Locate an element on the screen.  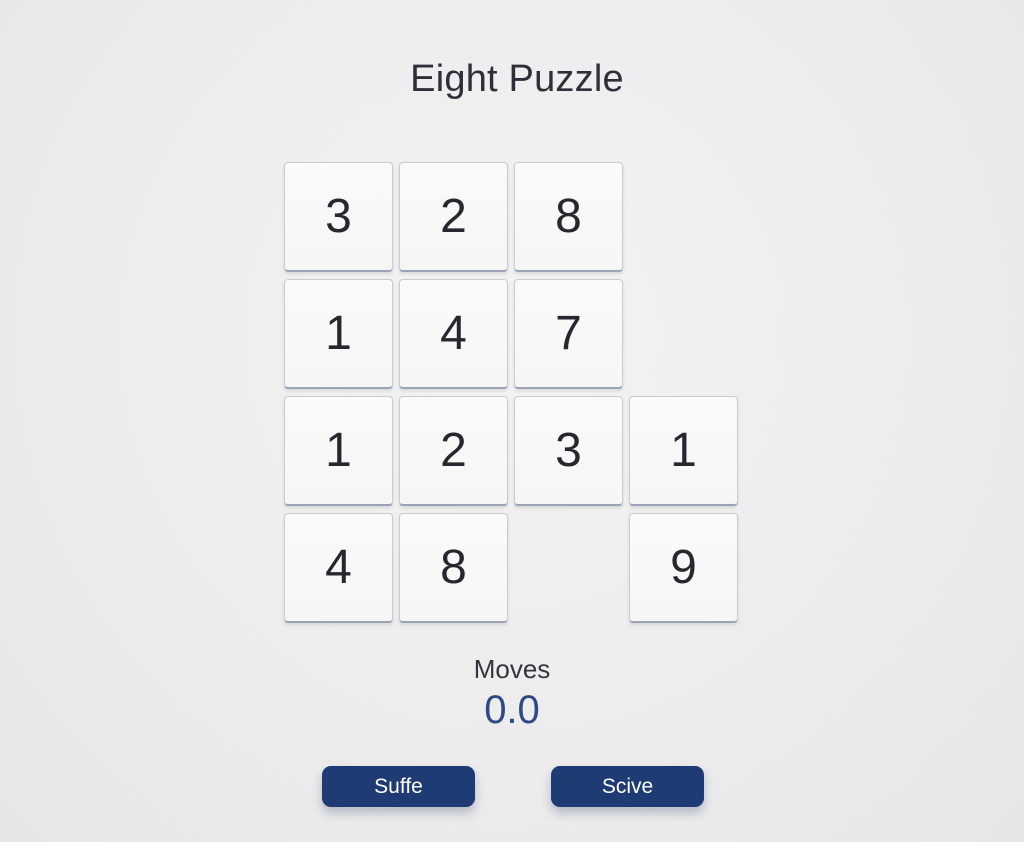
solve-button: Scive is located at coordinates (627, 786).